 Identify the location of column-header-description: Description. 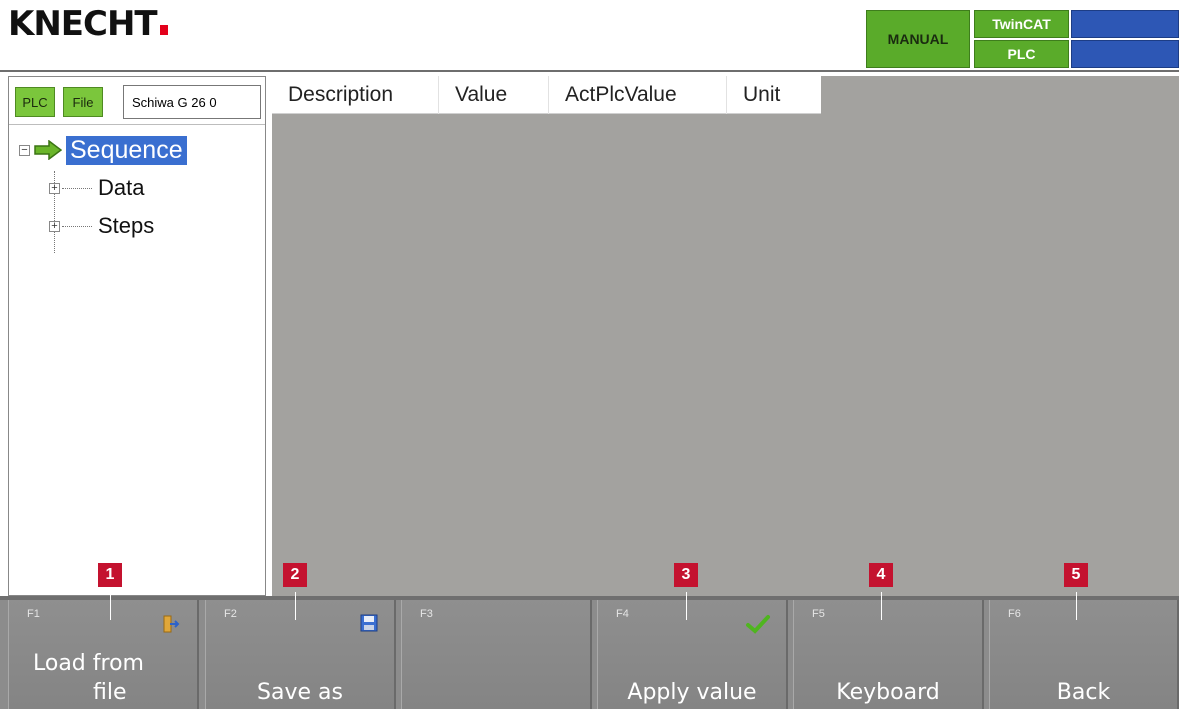
(355, 95).